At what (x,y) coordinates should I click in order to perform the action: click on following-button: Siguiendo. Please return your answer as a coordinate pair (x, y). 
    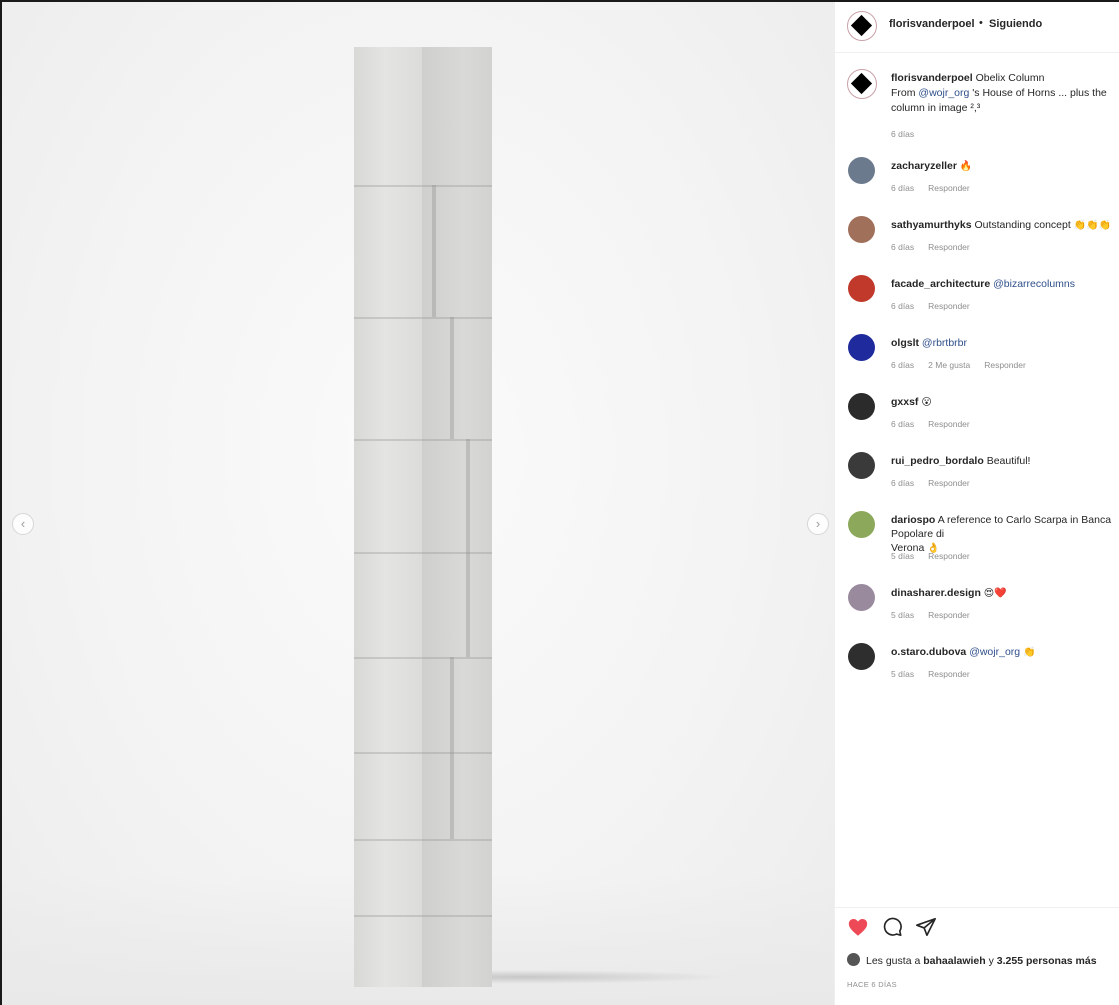
    Looking at the image, I should click on (1015, 24).